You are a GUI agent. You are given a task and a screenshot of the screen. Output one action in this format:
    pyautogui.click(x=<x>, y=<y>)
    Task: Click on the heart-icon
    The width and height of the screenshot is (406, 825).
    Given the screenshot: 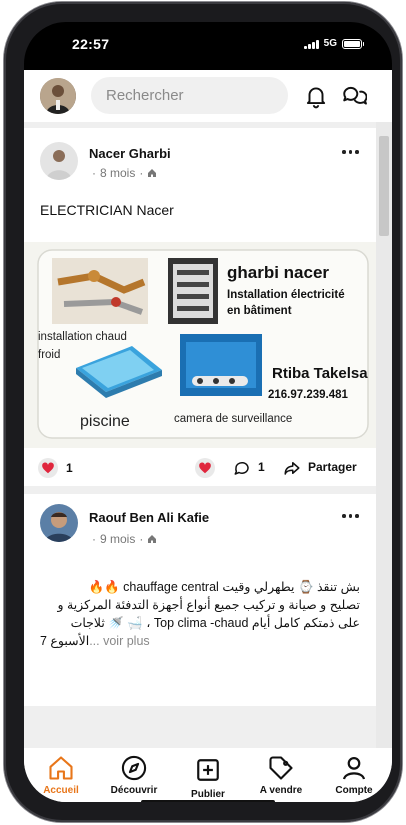 What is the action you would take?
    pyautogui.click(x=48, y=468)
    